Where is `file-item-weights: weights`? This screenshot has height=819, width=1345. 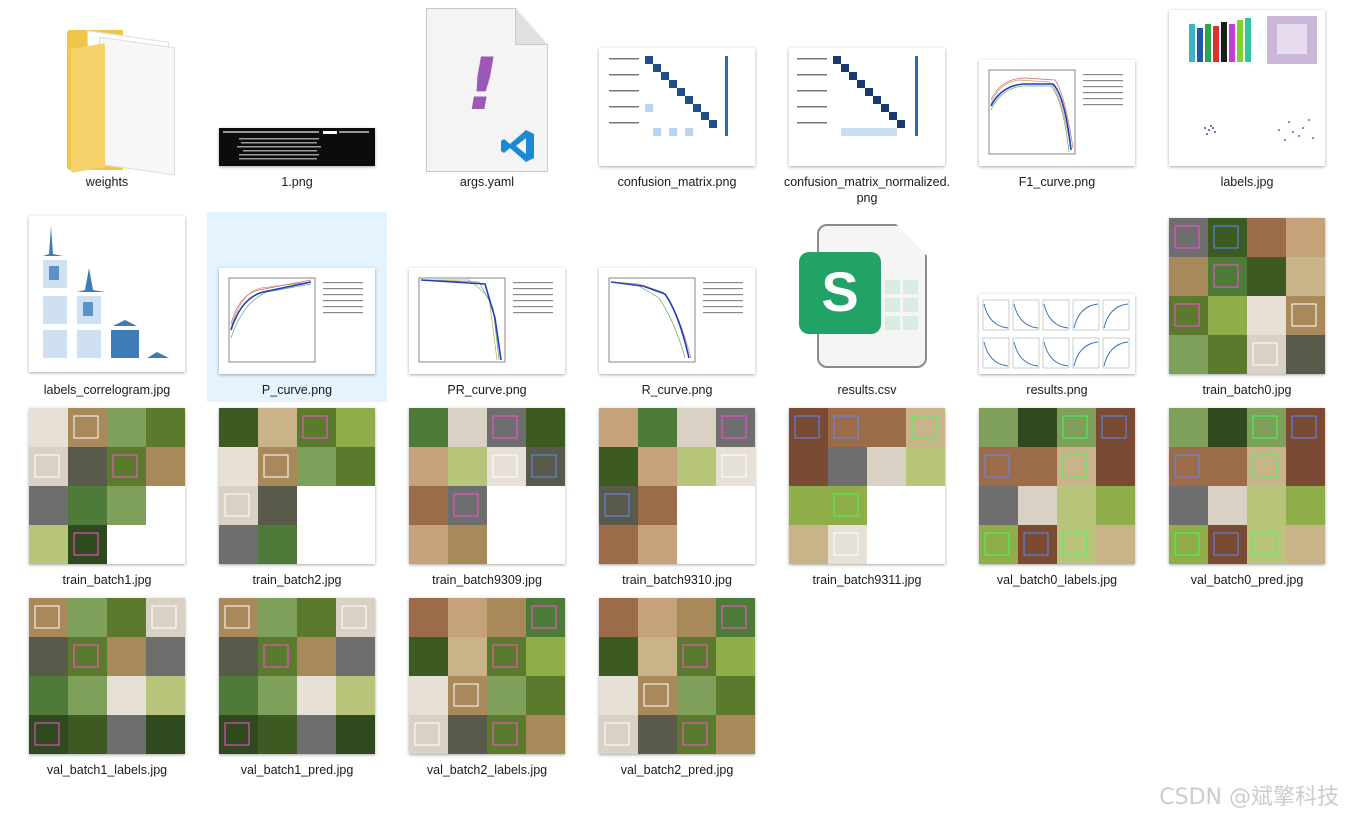
file-item-weights: weights is located at coordinates (107, 99).